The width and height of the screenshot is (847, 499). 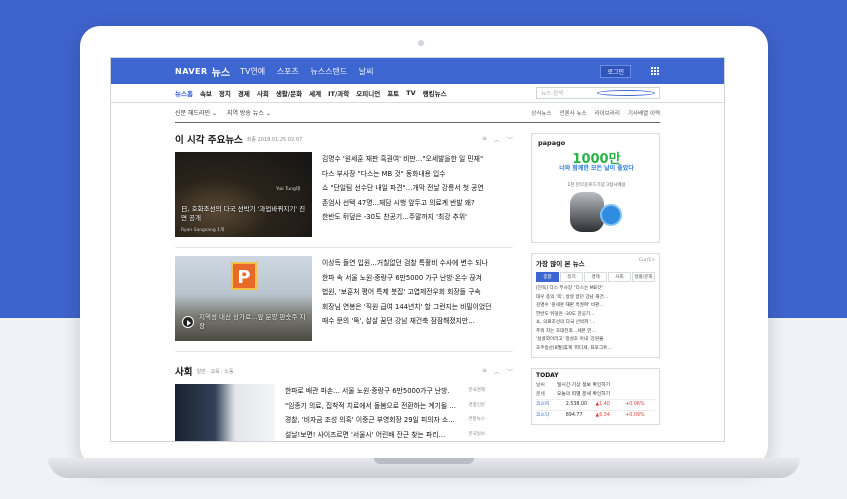 What do you see at coordinates (385, 420) in the screenshot?
I see `headline-item: 경찰, '비자금 조성 의혹' 이중근 부영회장 29일 피의자 소… 연합뉴스` at bounding box center [385, 420].